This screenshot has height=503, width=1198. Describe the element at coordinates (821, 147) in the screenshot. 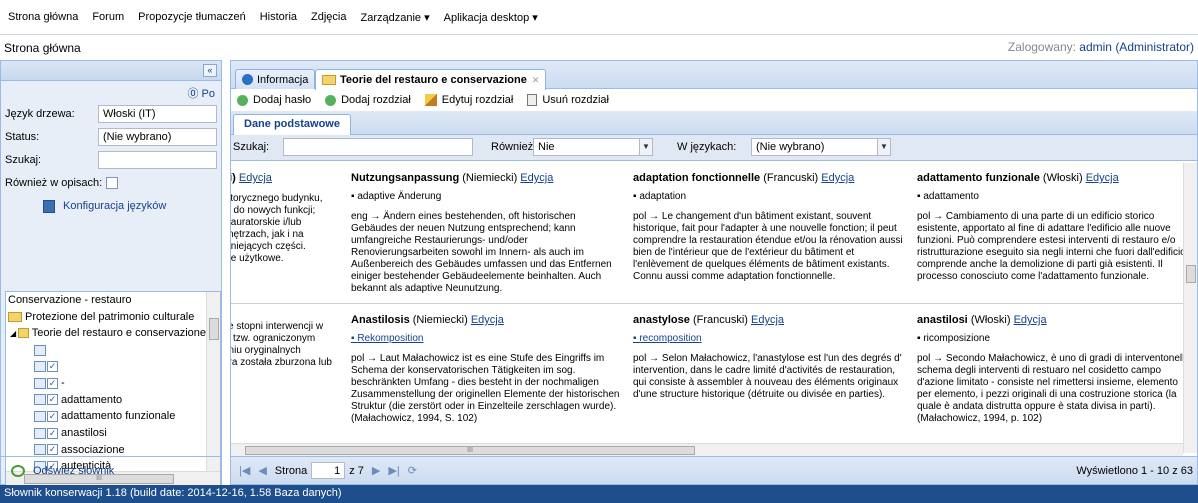

I see `grid-lang-select: (Nie wybrano)` at that location.